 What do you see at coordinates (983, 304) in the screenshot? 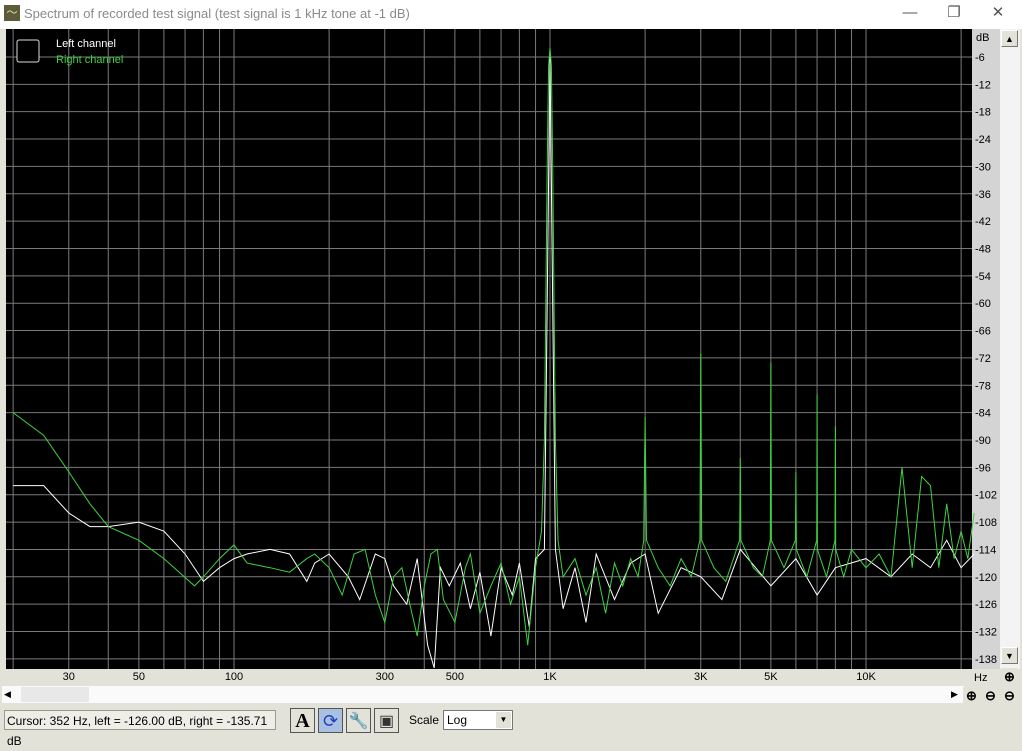
I see `y-tick-label: -60` at bounding box center [983, 304].